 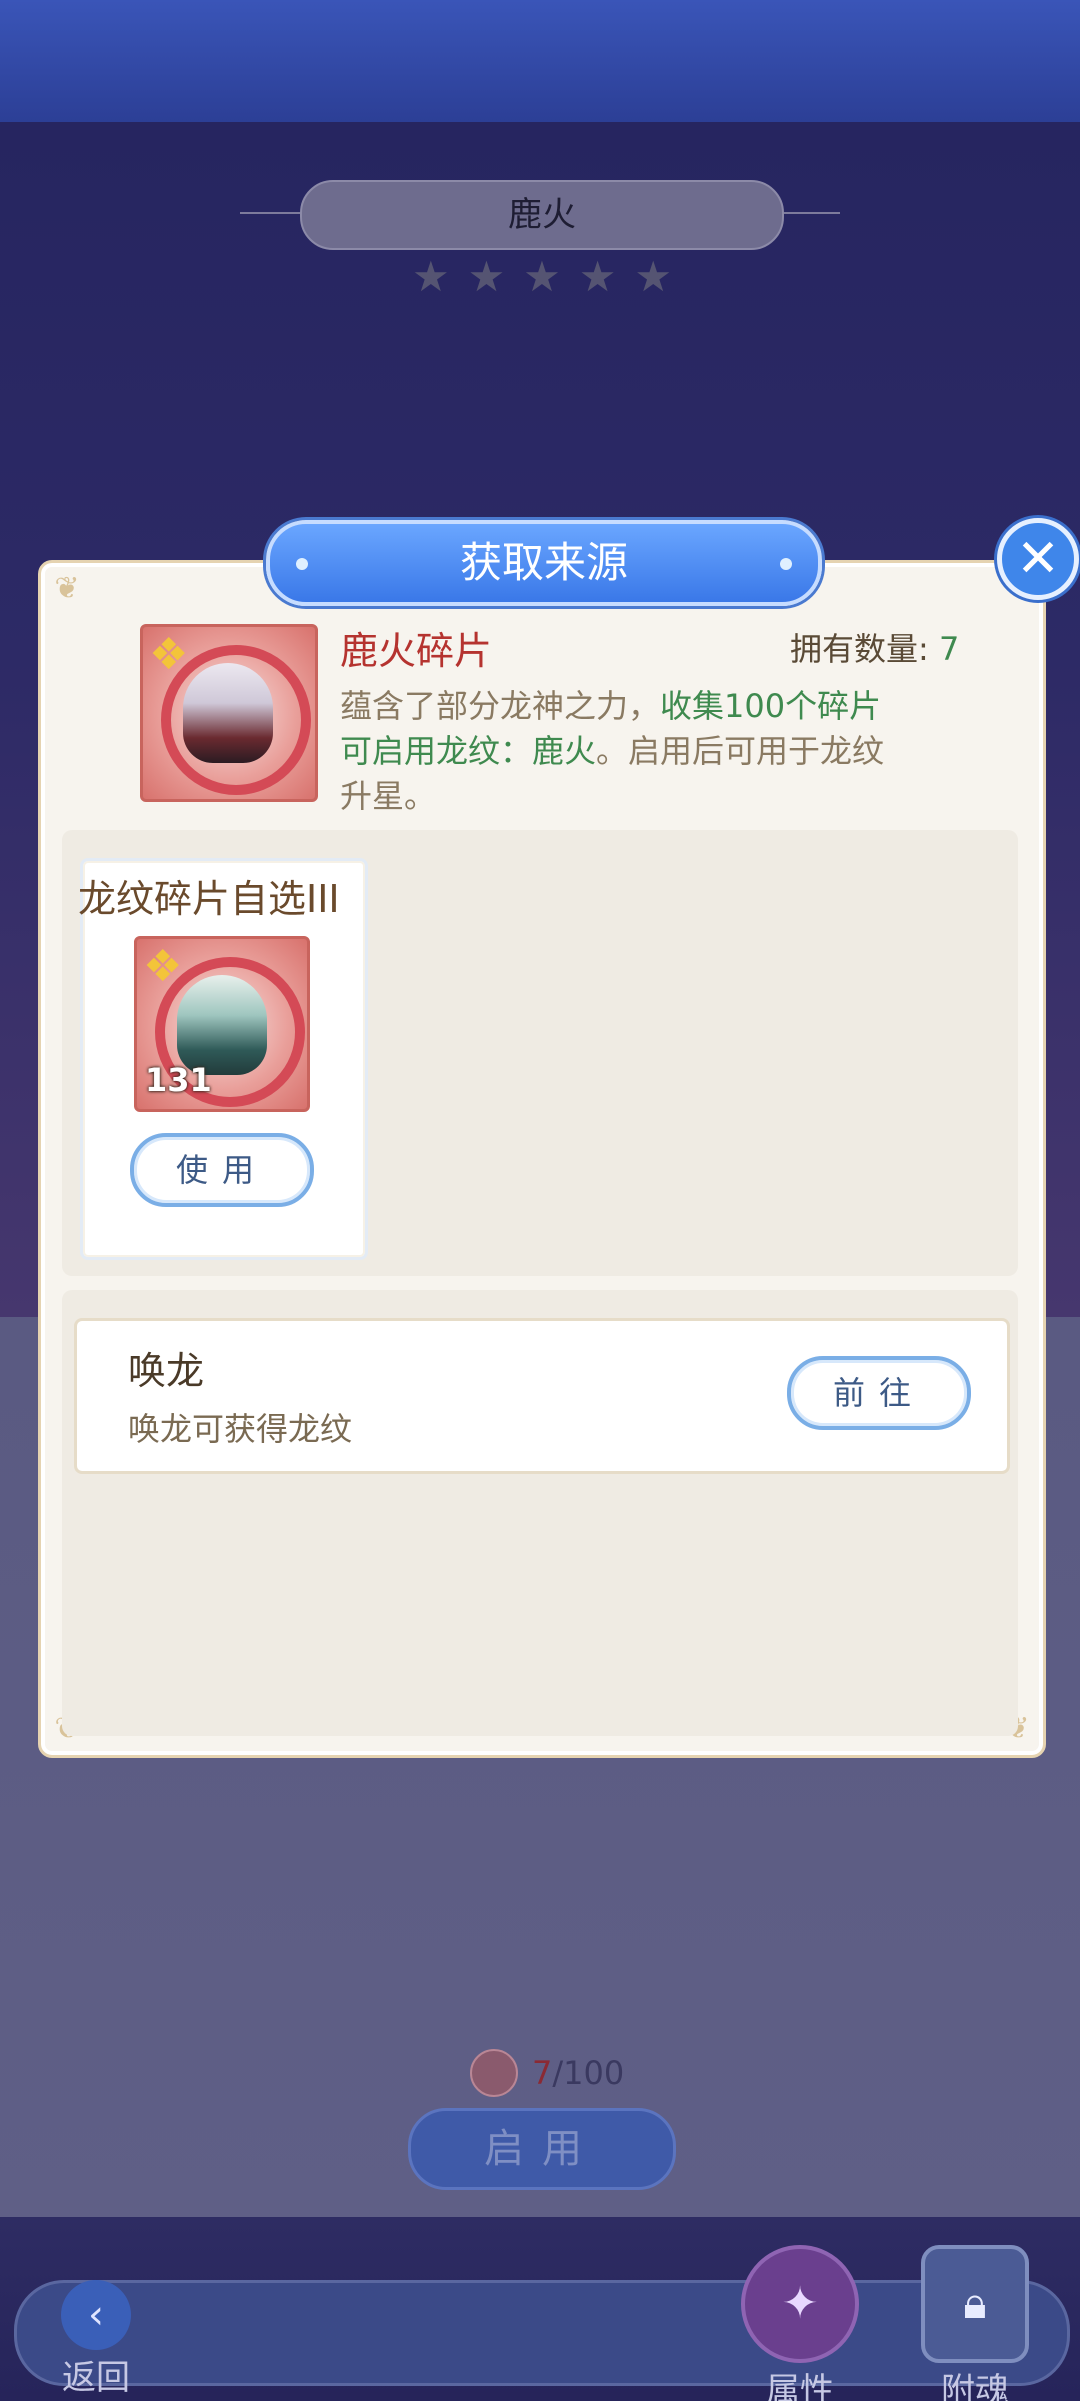 I want to click on desc-highlight: 鹿火, so click(x=564, y=751).